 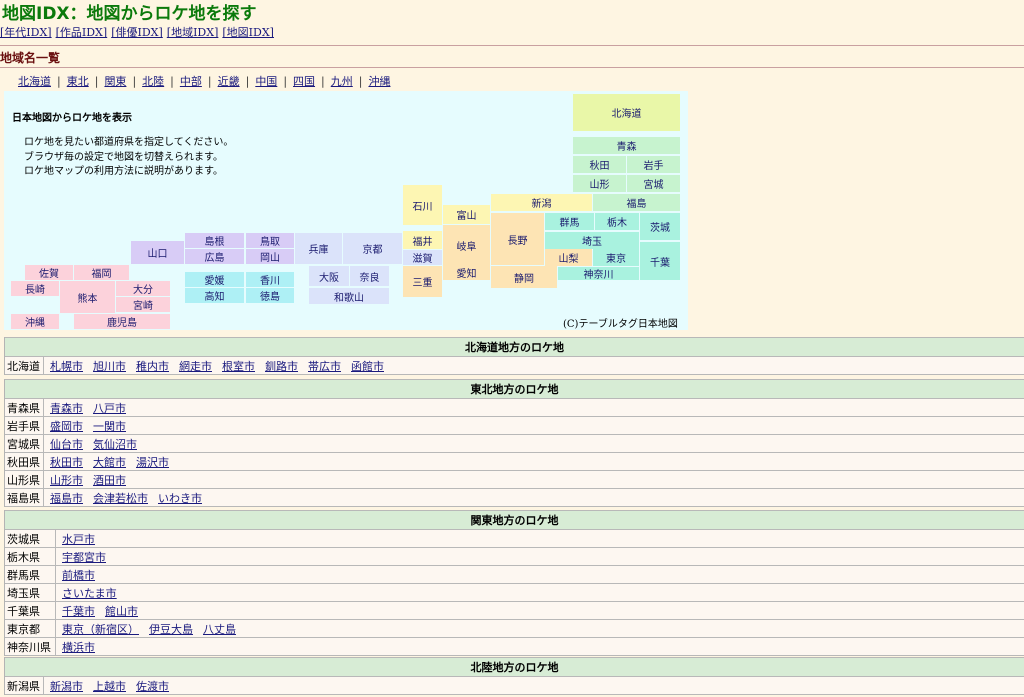 I want to click on city-link: 福島市, so click(x=66, y=498).